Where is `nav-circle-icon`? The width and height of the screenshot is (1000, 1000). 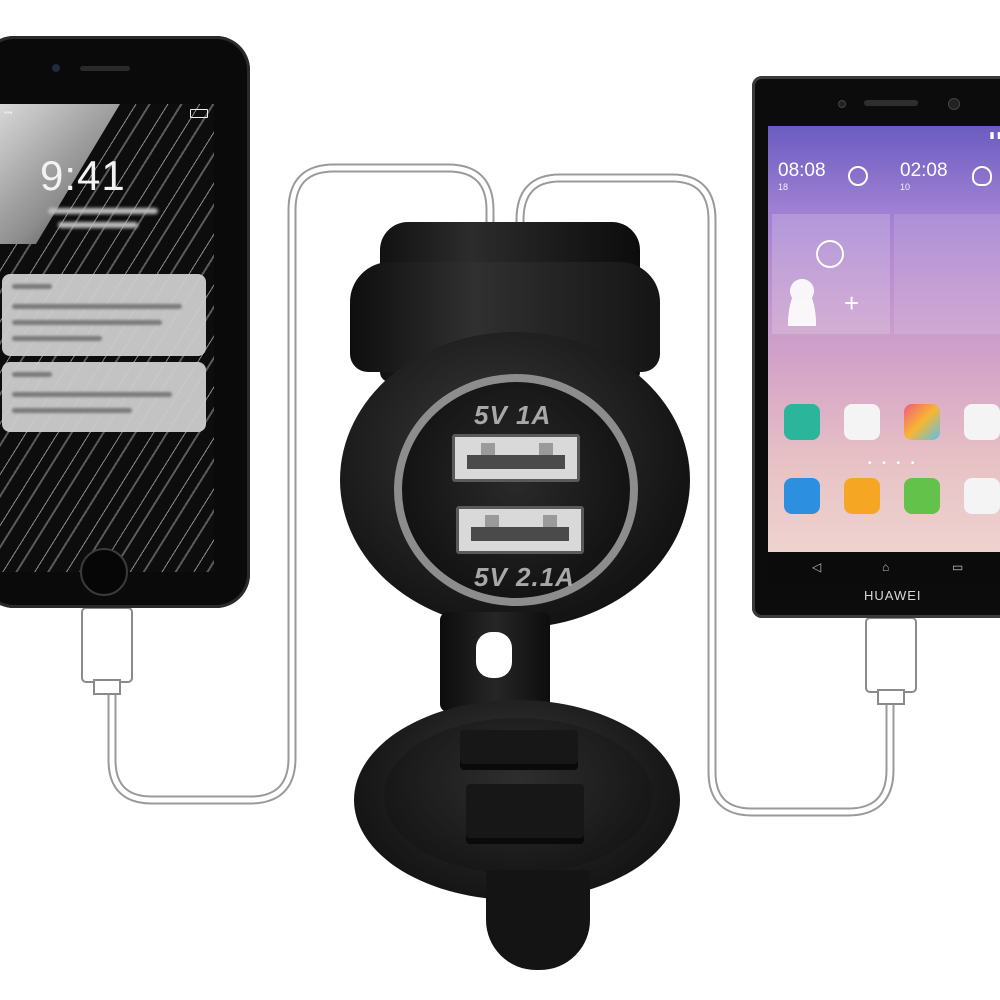
nav-circle-icon is located at coordinates (830, 254).